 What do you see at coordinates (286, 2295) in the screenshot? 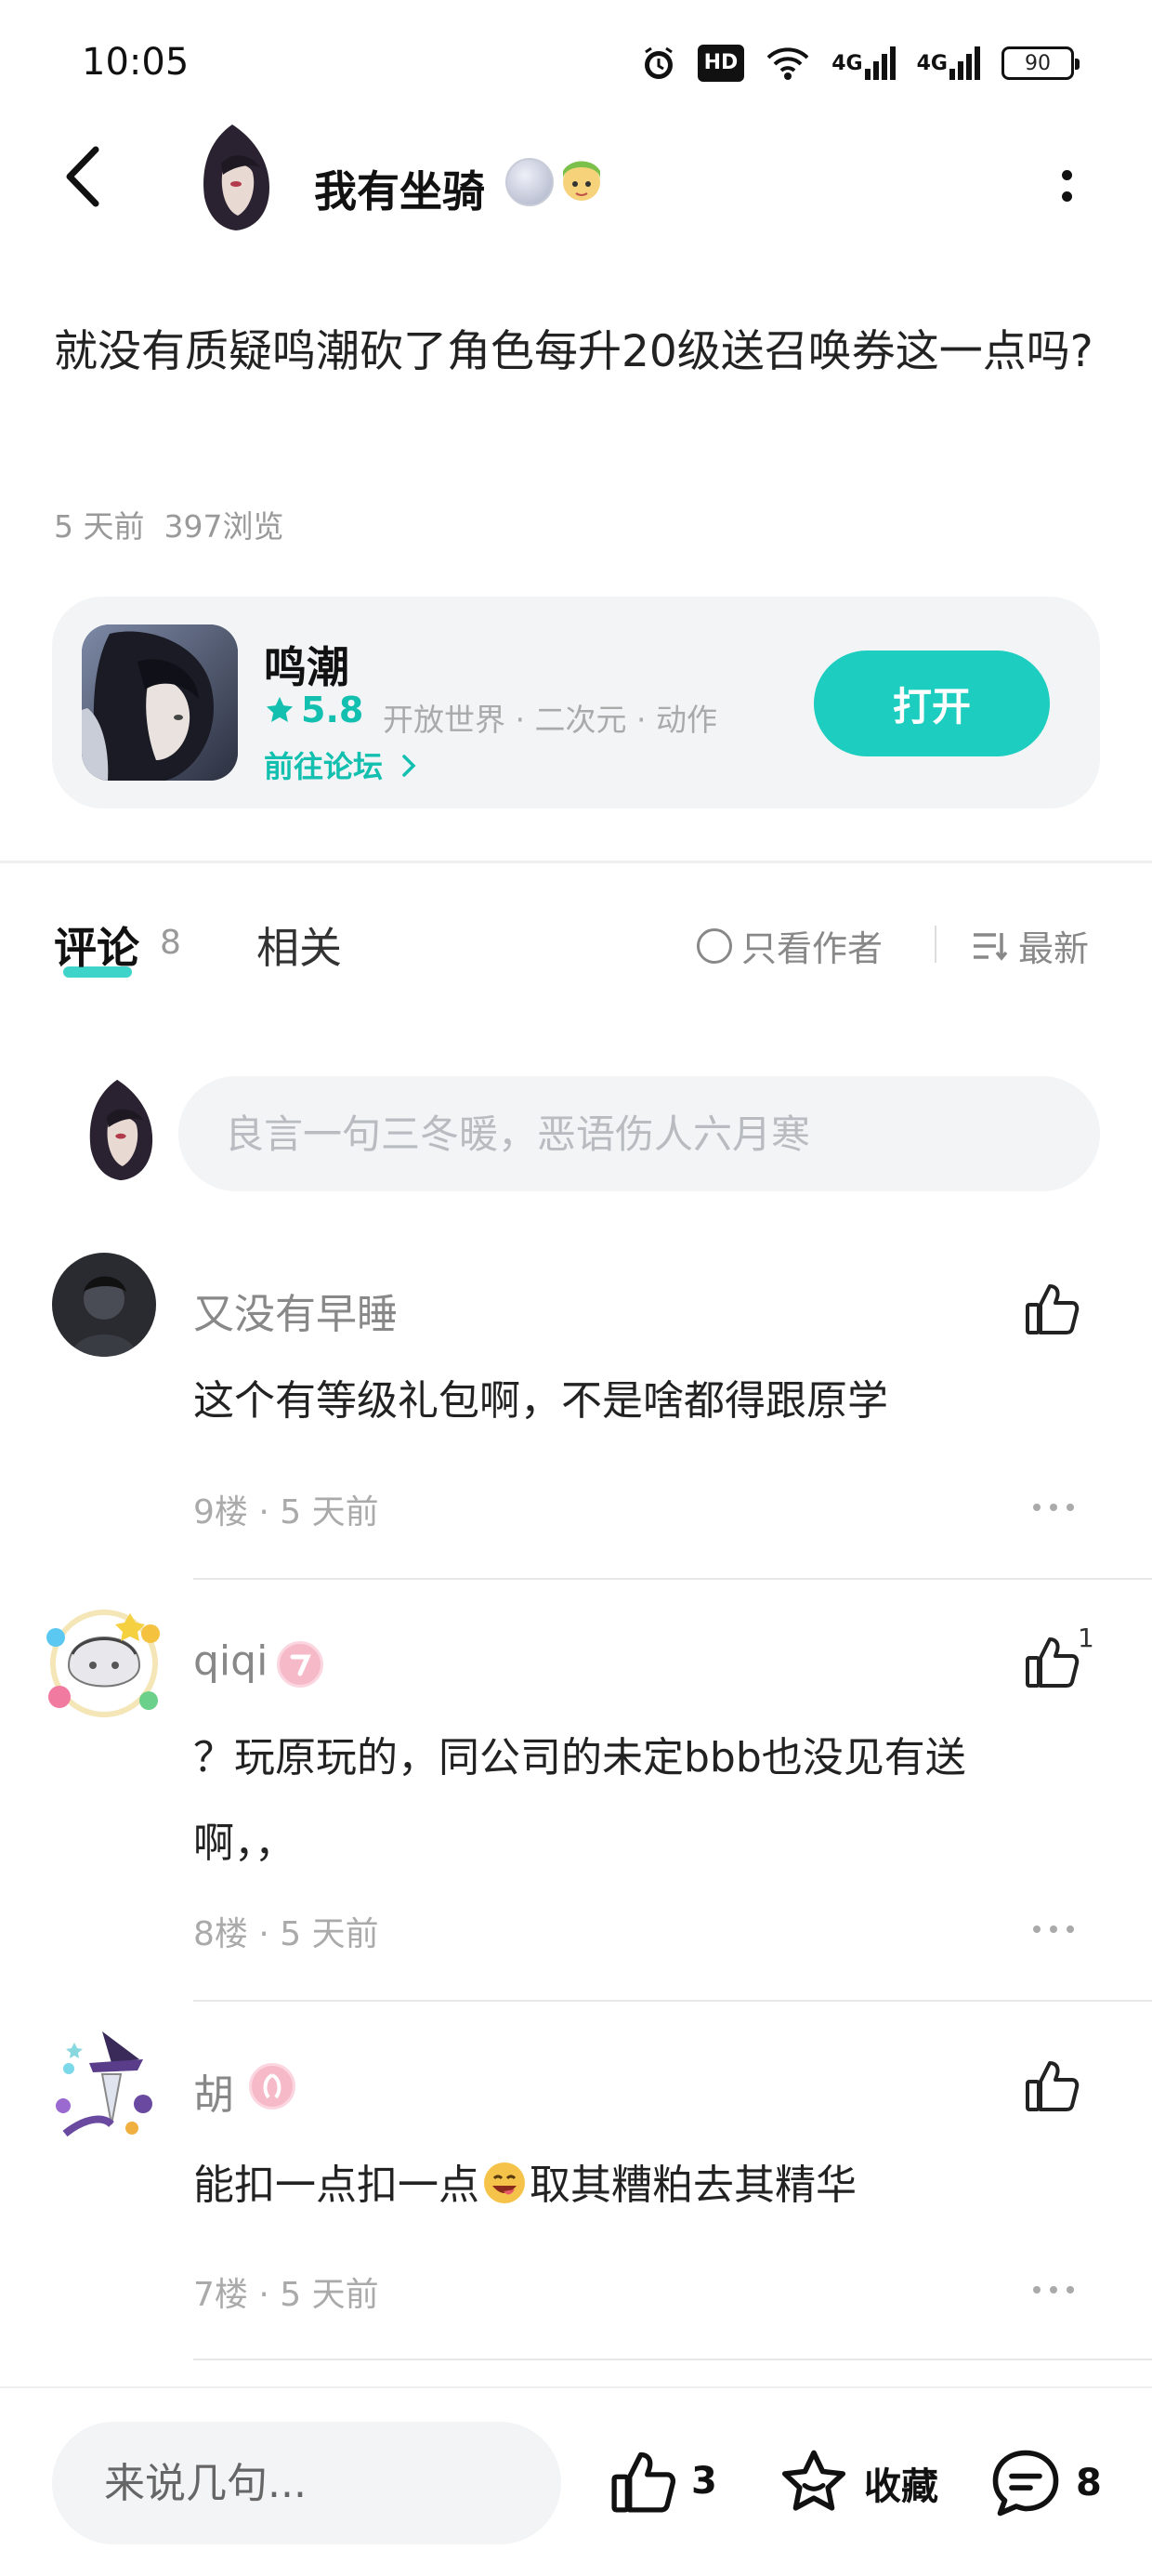
I see `comment-meta: 7楼 · 5 天前` at bounding box center [286, 2295].